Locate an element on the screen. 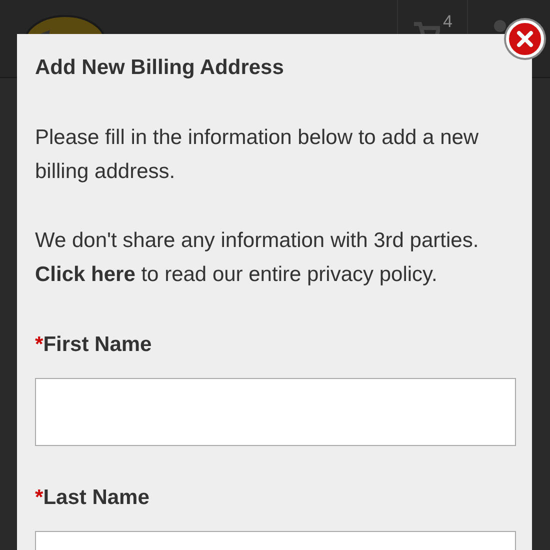 Image resolution: width=550 pixels, height=550 pixels. cart-count: 4 is located at coordinates (447, 22).